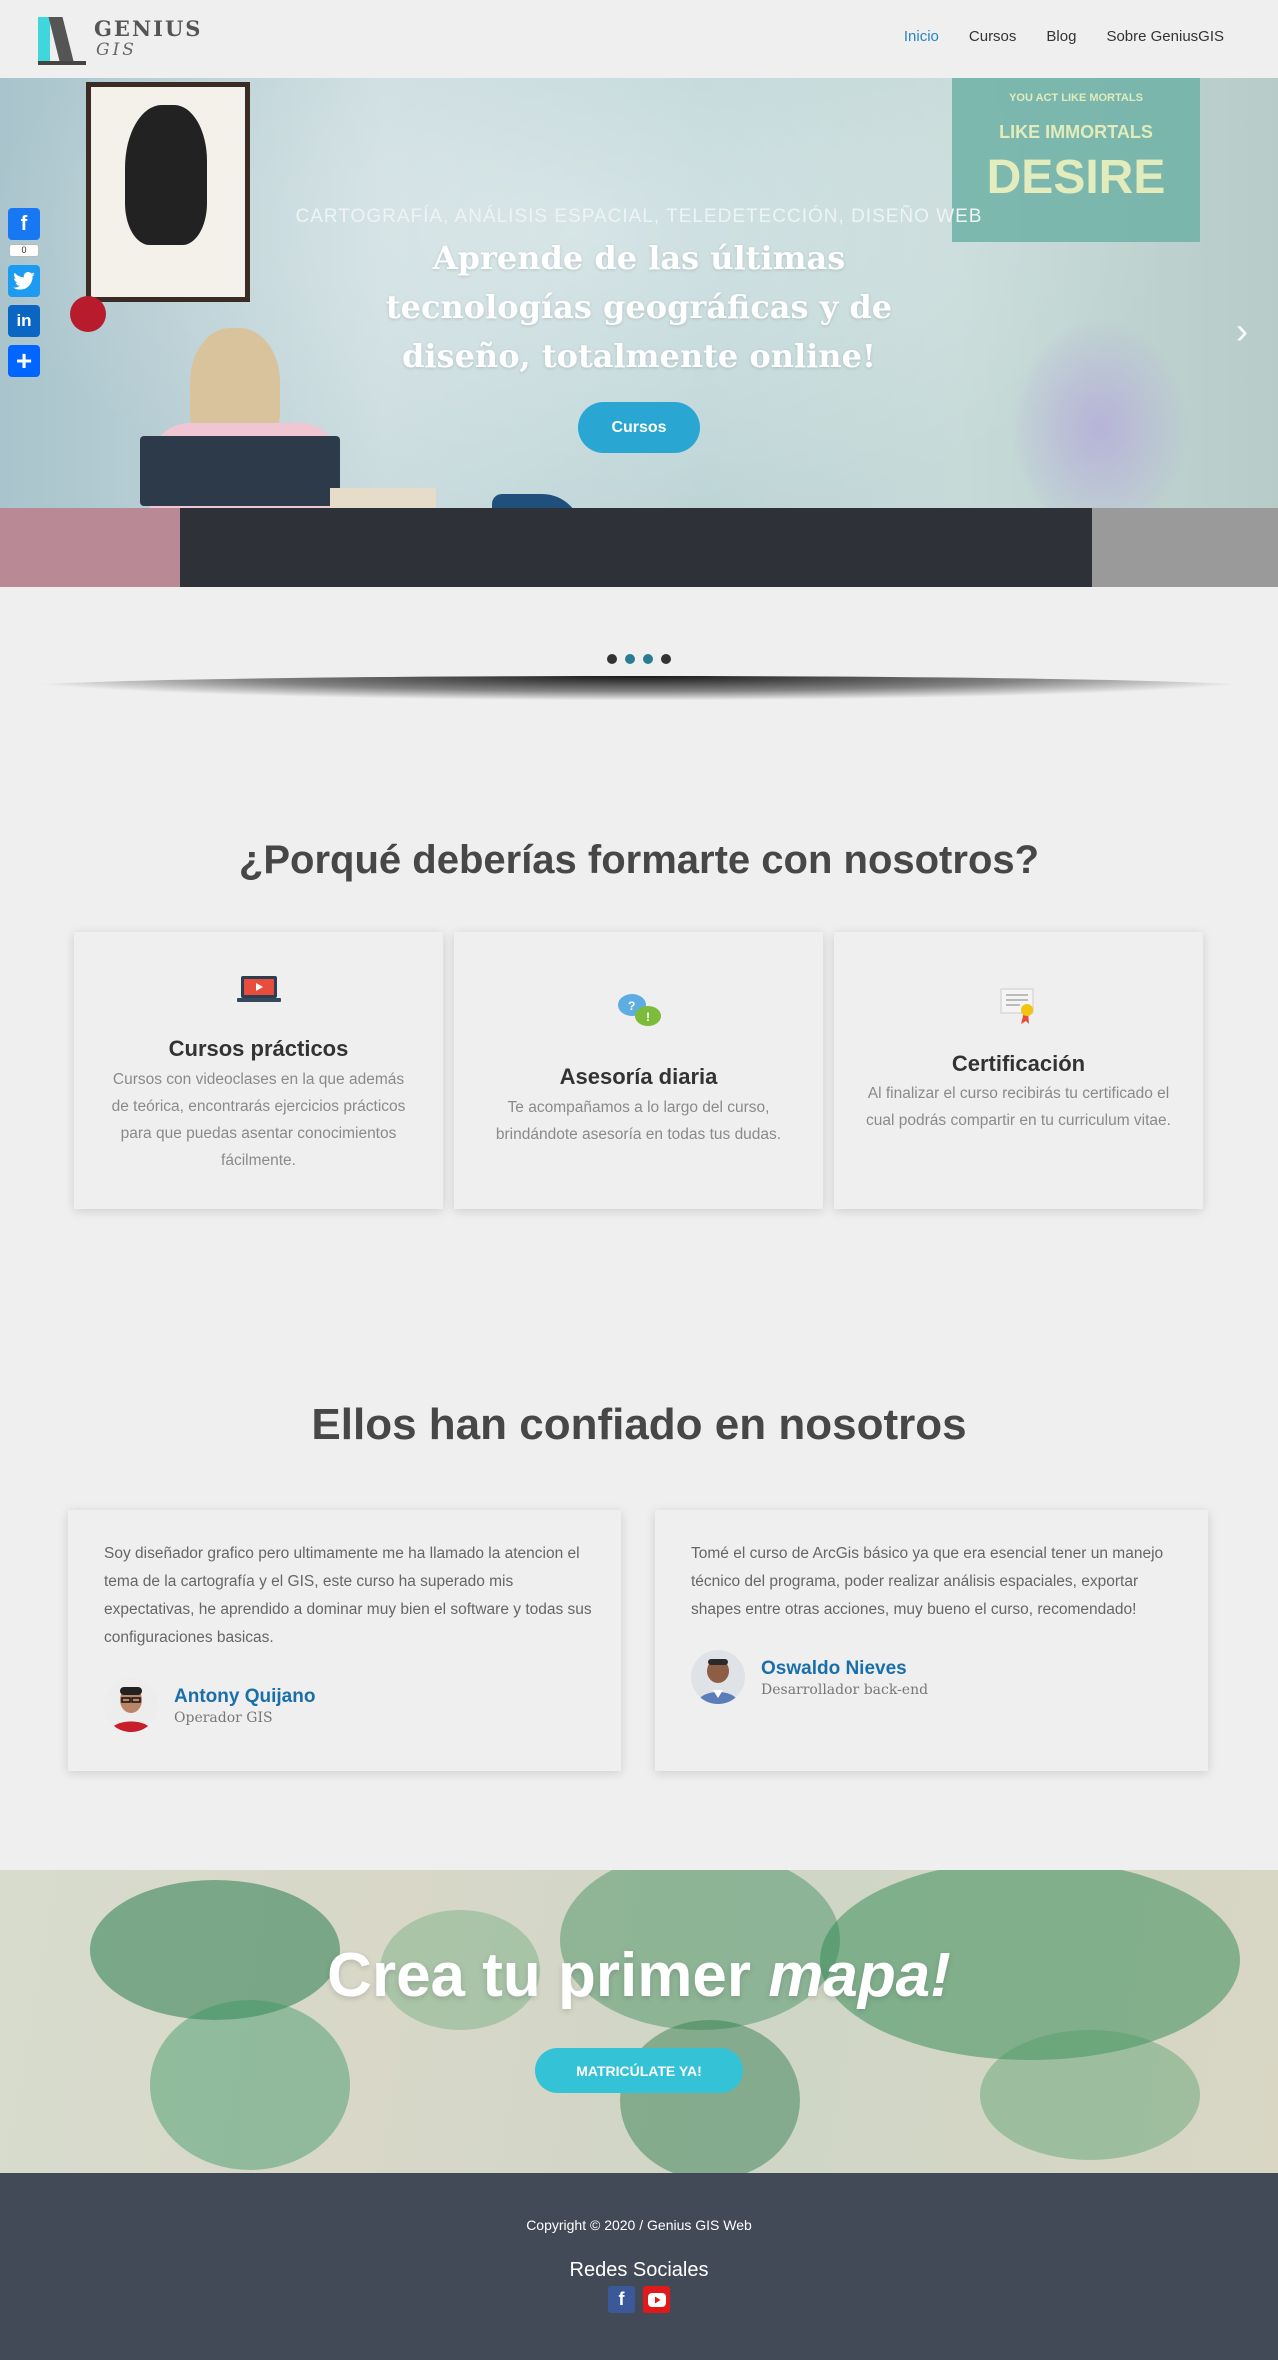 The width and height of the screenshot is (1278, 2360). What do you see at coordinates (1061, 36) in the screenshot?
I see `nav-item-blog: Blog` at bounding box center [1061, 36].